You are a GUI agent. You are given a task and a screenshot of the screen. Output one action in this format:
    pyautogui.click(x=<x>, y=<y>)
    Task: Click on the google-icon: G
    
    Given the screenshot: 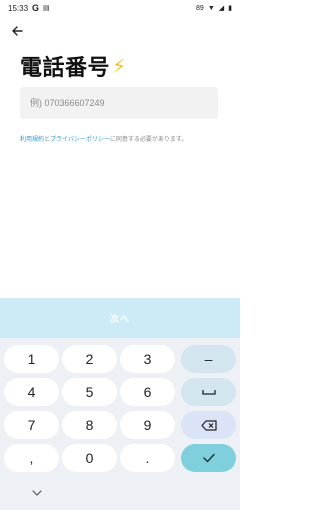 What is the action you would take?
    pyautogui.click(x=36, y=8)
    